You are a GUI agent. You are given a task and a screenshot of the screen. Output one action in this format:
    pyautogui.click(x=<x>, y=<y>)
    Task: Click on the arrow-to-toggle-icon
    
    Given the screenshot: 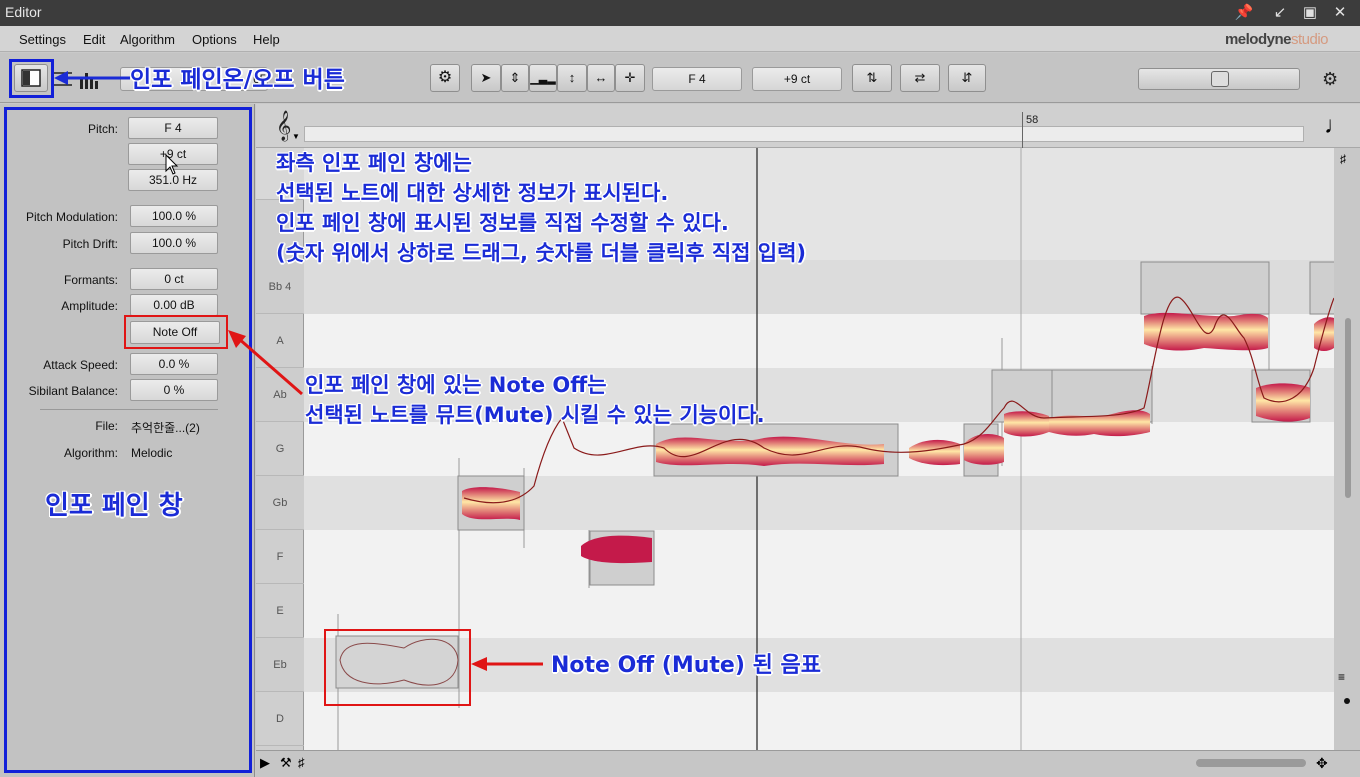 What is the action you would take?
    pyautogui.click(x=92, y=78)
    